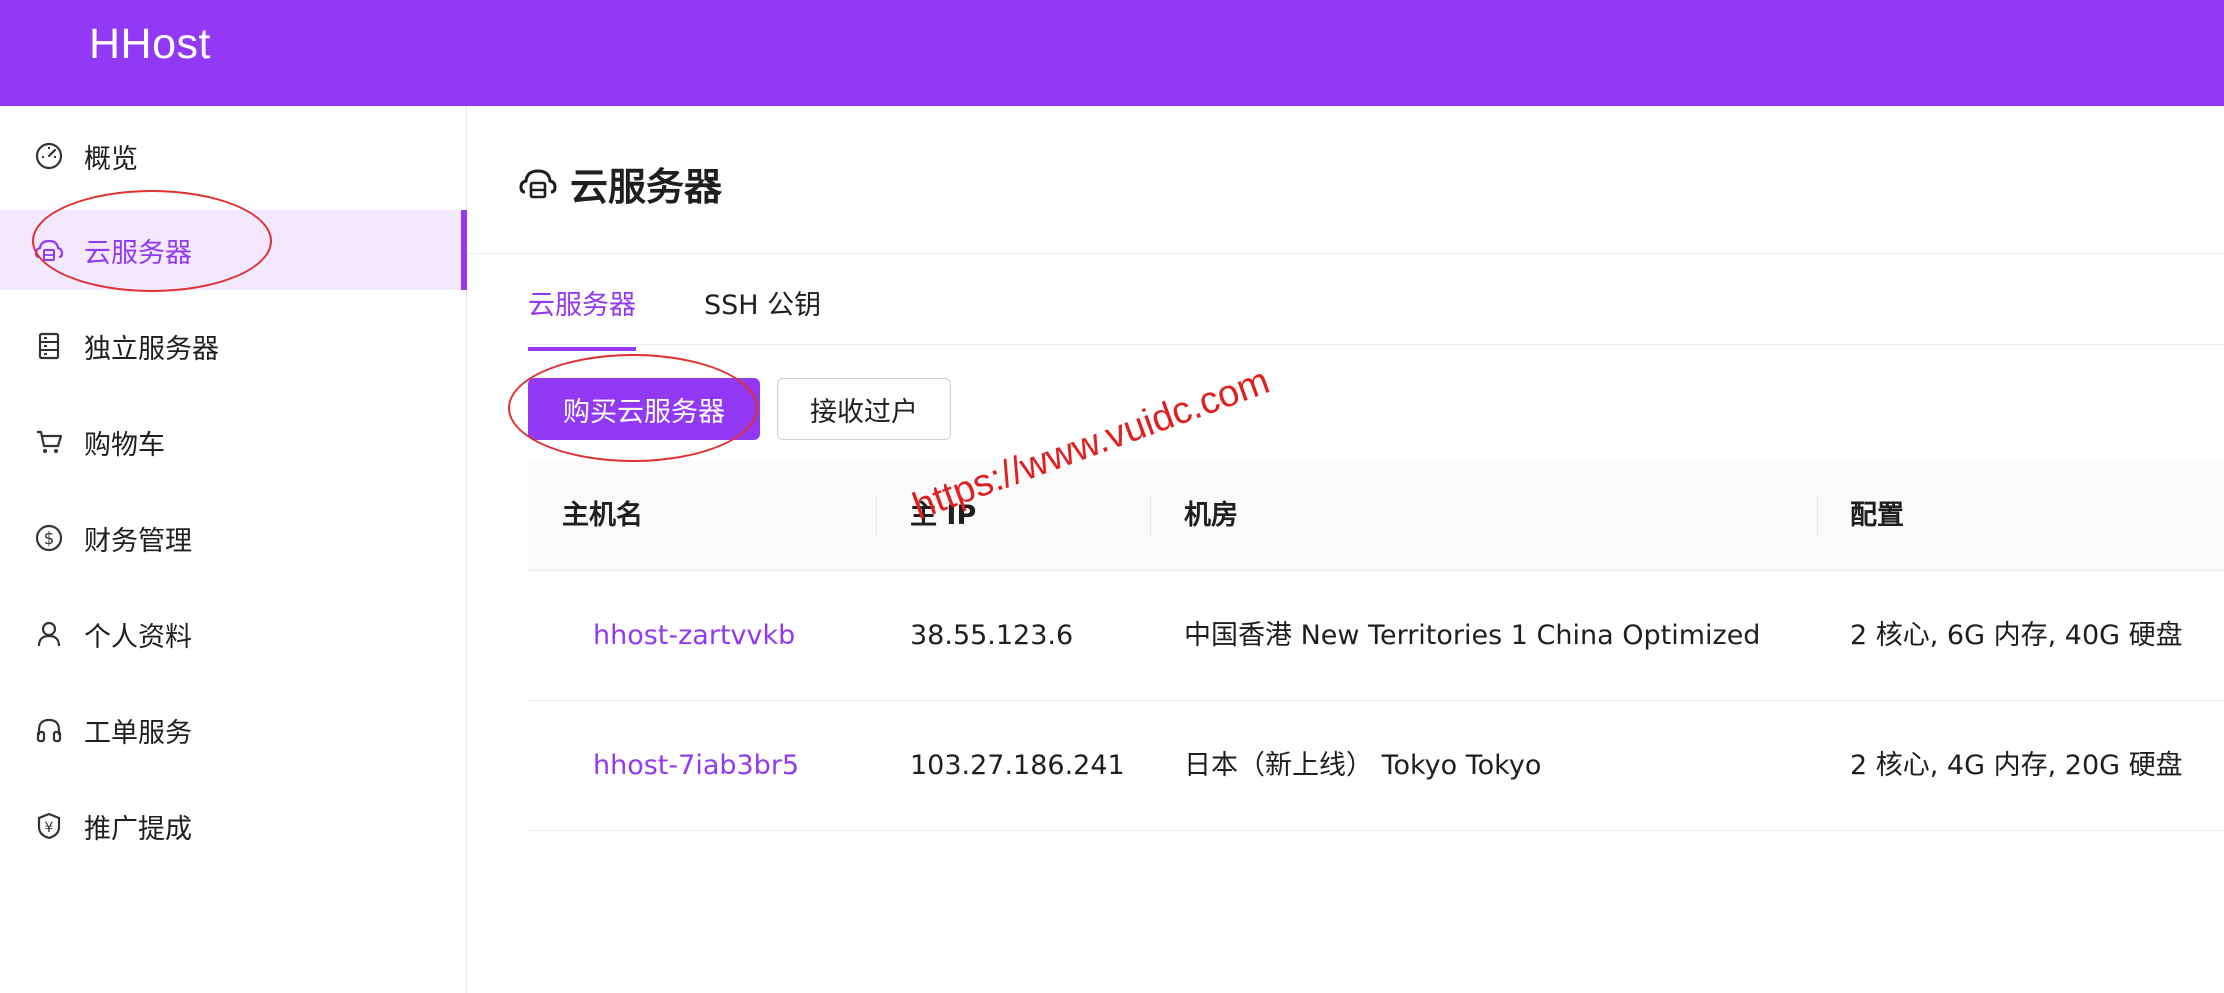 This screenshot has height=993, width=2224. What do you see at coordinates (233, 250) in the screenshot?
I see `sidebar-item-cloud-server: 云服务器` at bounding box center [233, 250].